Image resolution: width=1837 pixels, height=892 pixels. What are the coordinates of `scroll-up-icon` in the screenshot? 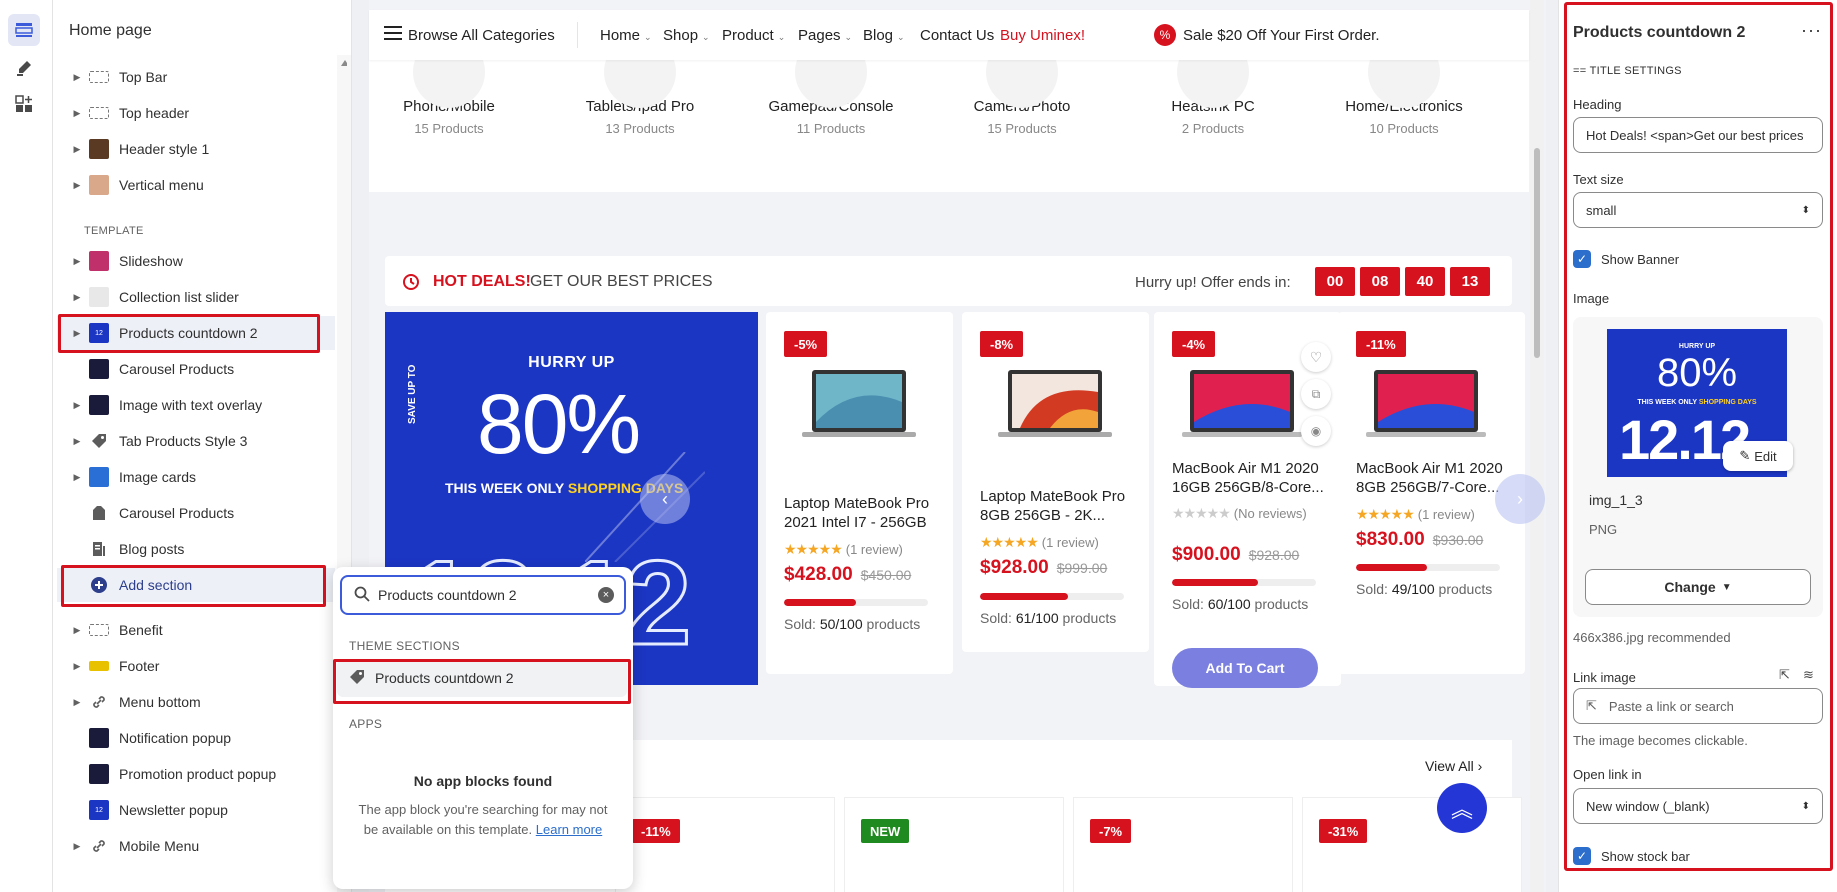 It's located at (344, 64).